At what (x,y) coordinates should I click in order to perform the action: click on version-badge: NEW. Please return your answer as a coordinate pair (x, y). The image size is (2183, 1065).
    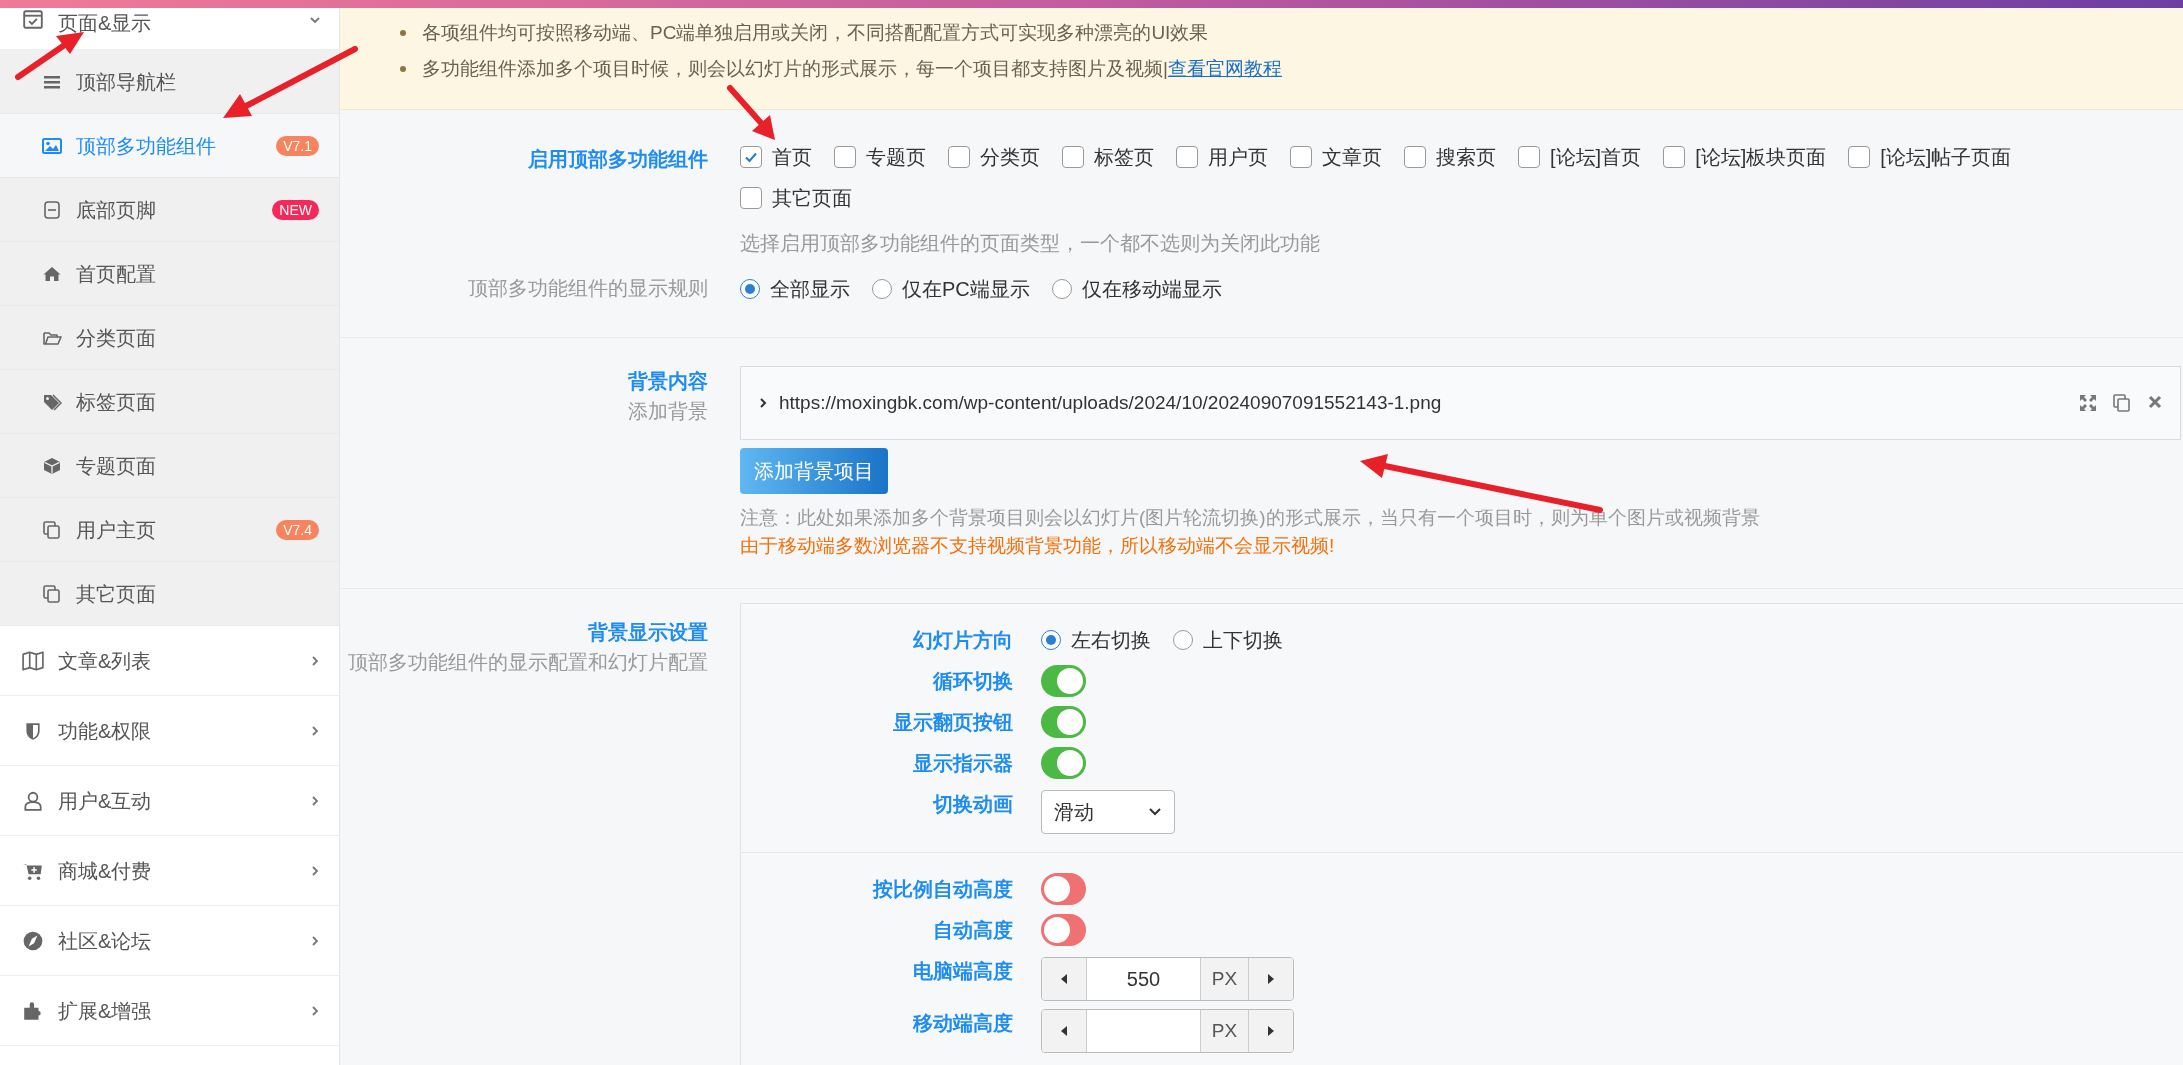
    Looking at the image, I should click on (295, 209).